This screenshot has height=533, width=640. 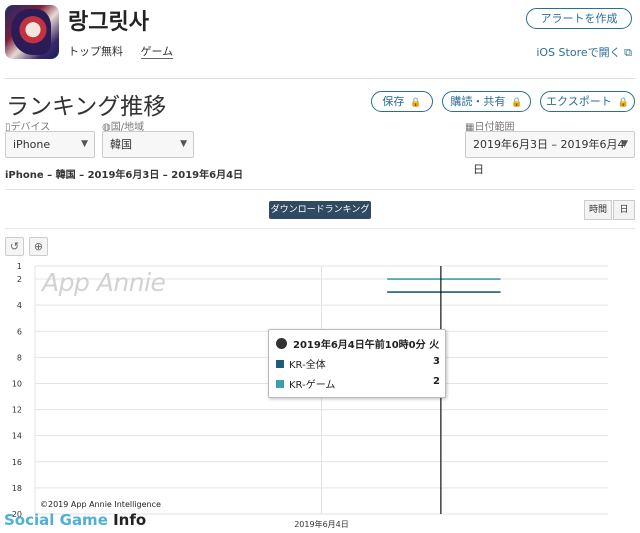 I want to click on open-ios-store-label: iOS Storeで開く, so click(x=578, y=52).